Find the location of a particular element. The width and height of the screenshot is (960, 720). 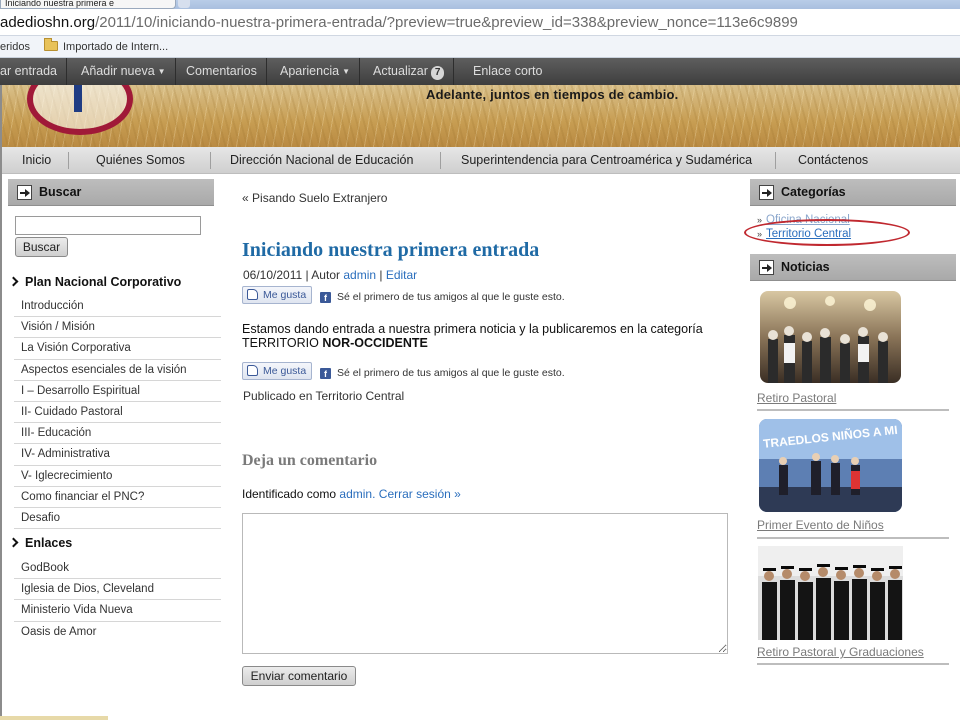

body-bold-territory: NOR-OCCIDENTE is located at coordinates (375, 343).